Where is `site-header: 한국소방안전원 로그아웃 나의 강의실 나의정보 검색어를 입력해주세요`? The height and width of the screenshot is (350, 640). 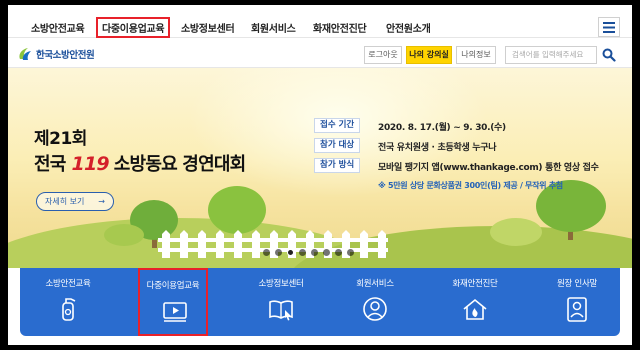
site-header: 한국소방안전원 로그아웃 나의 강의실 나의정보 검색어를 입력해주세요 is located at coordinates (320, 53).